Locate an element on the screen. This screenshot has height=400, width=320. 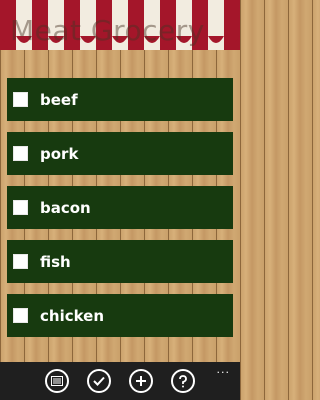
check-icon is located at coordinates (99, 381).